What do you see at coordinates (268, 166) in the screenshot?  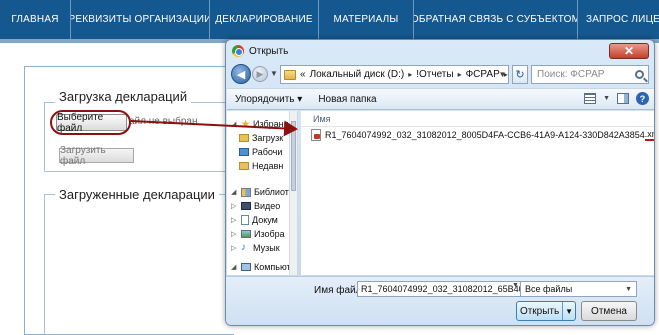 I see `nav-recent-label: Недавн` at bounding box center [268, 166].